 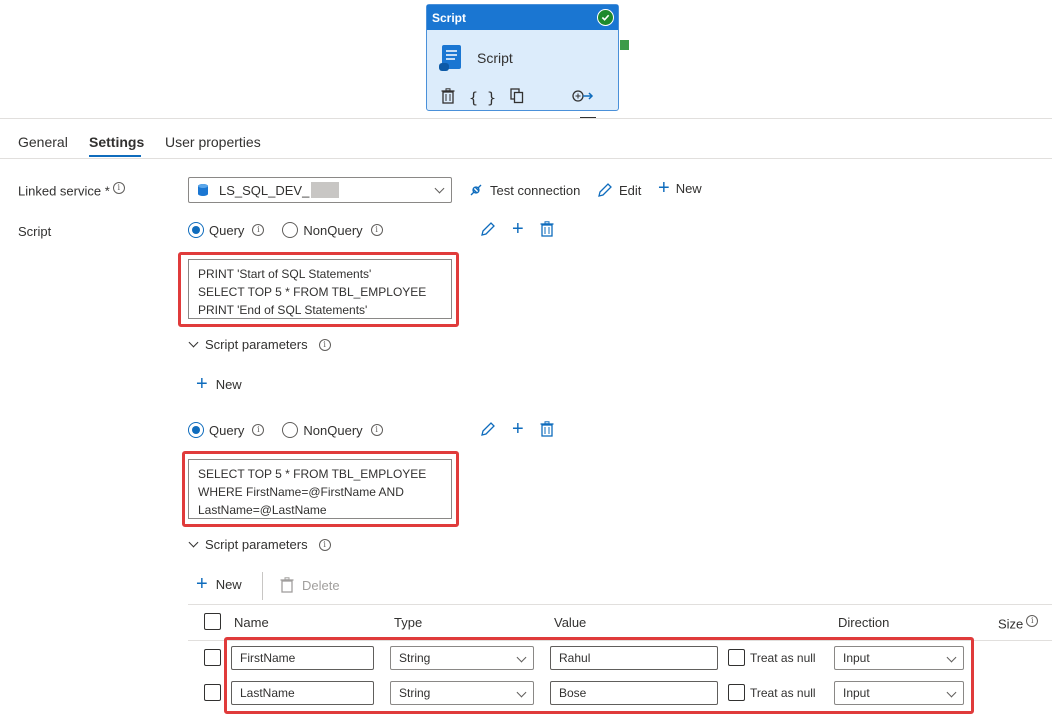 I want to click on code-braces-icon: { }, so click(x=482, y=98).